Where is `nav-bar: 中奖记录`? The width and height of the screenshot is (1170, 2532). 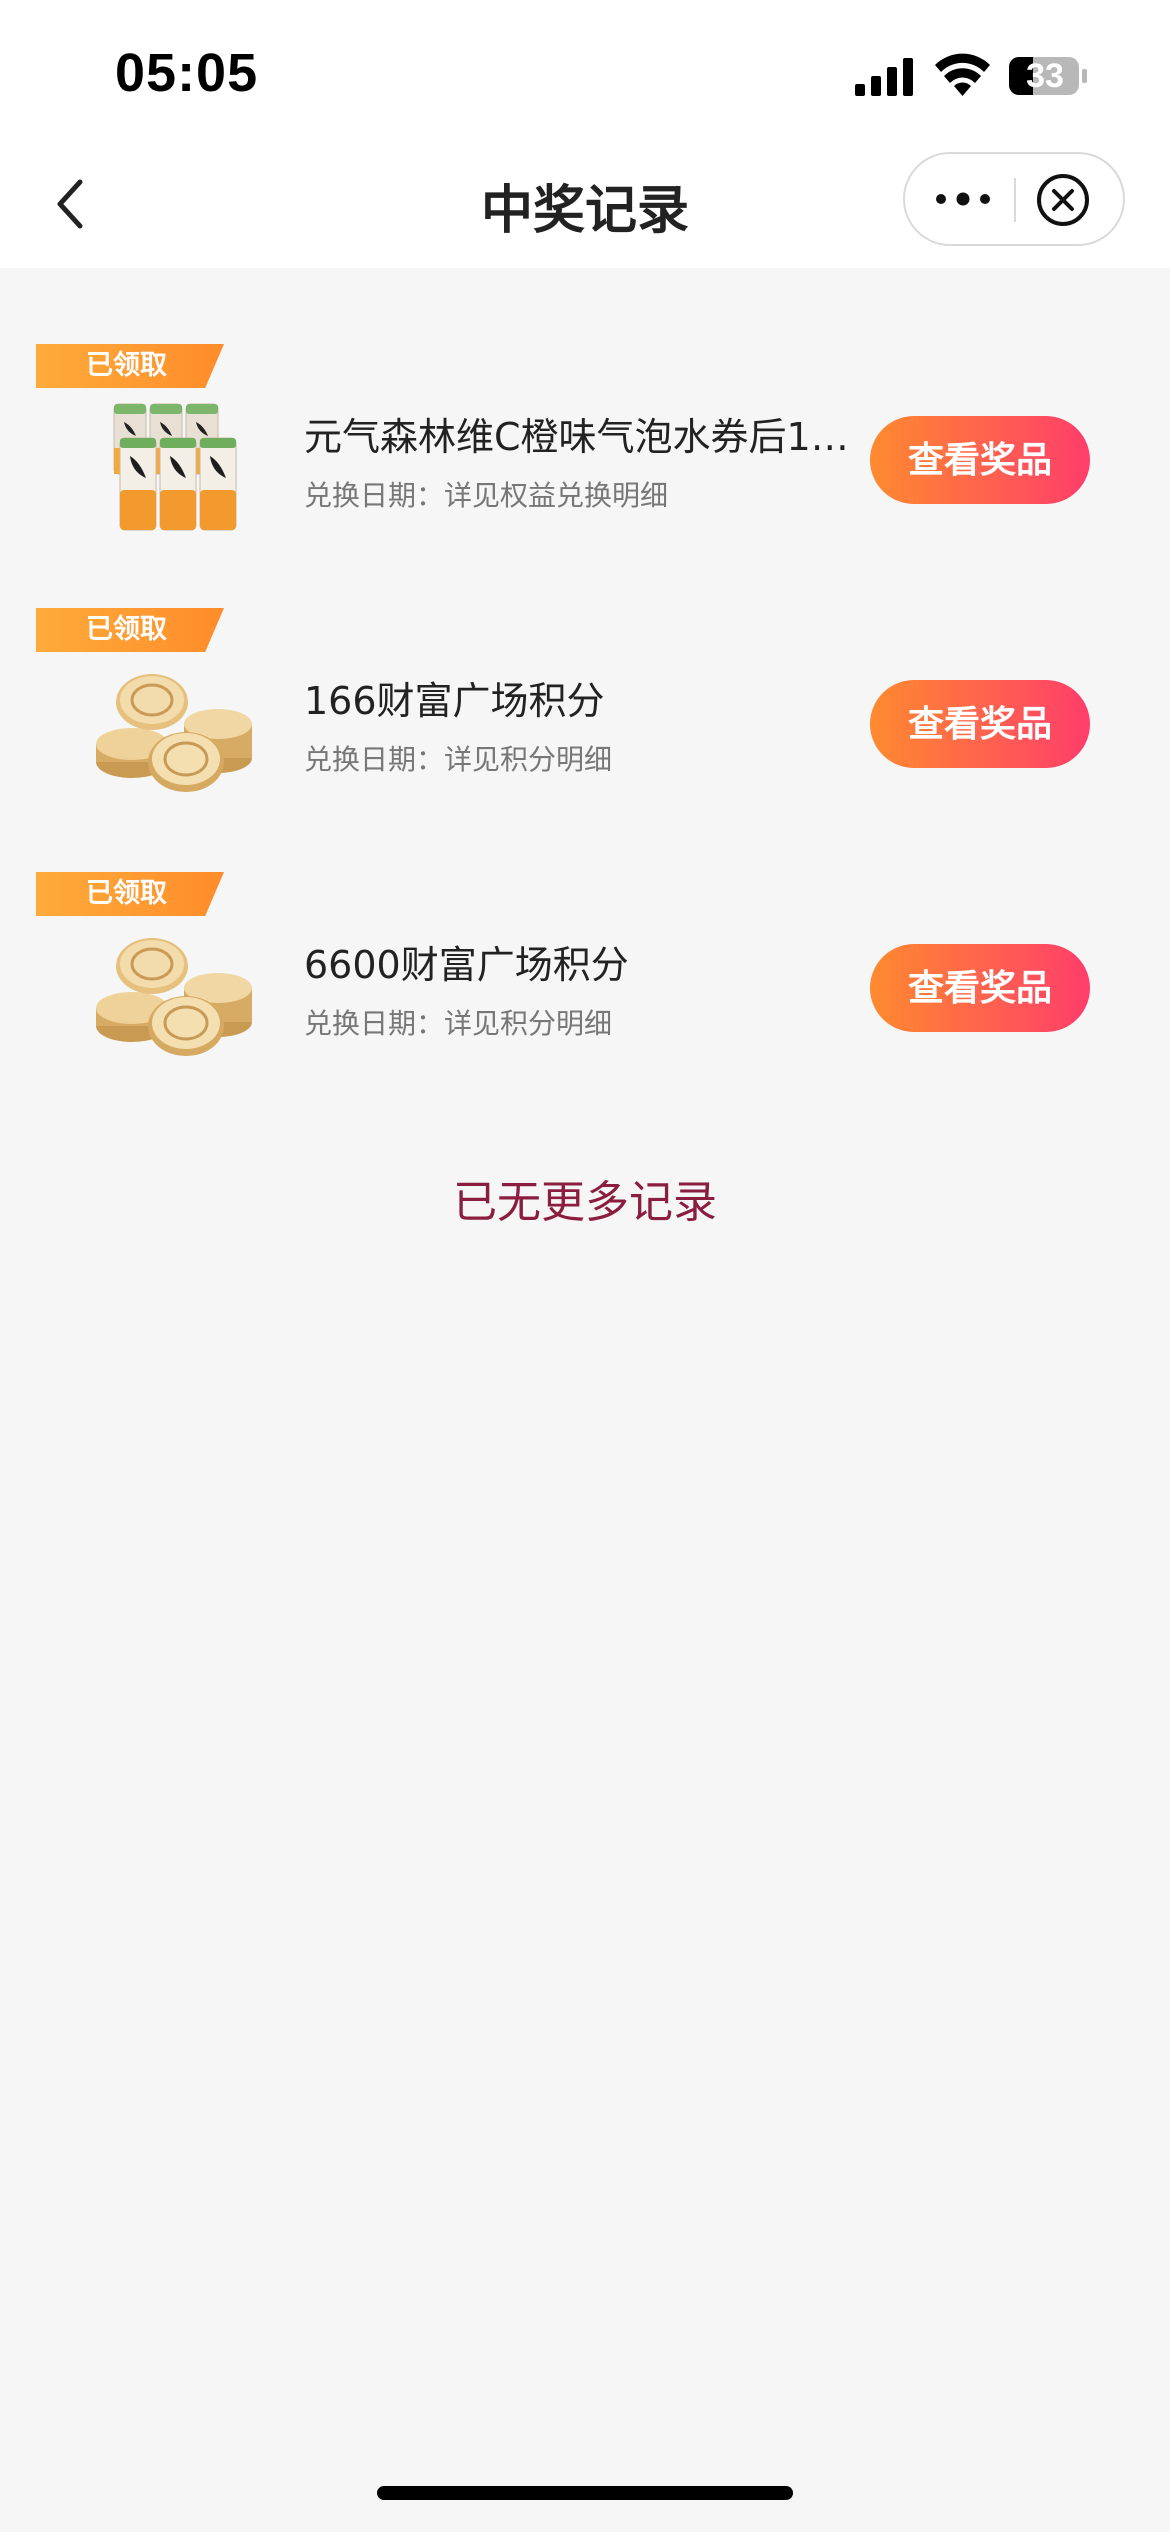
nav-bar: 中奖记录 is located at coordinates (585, 204).